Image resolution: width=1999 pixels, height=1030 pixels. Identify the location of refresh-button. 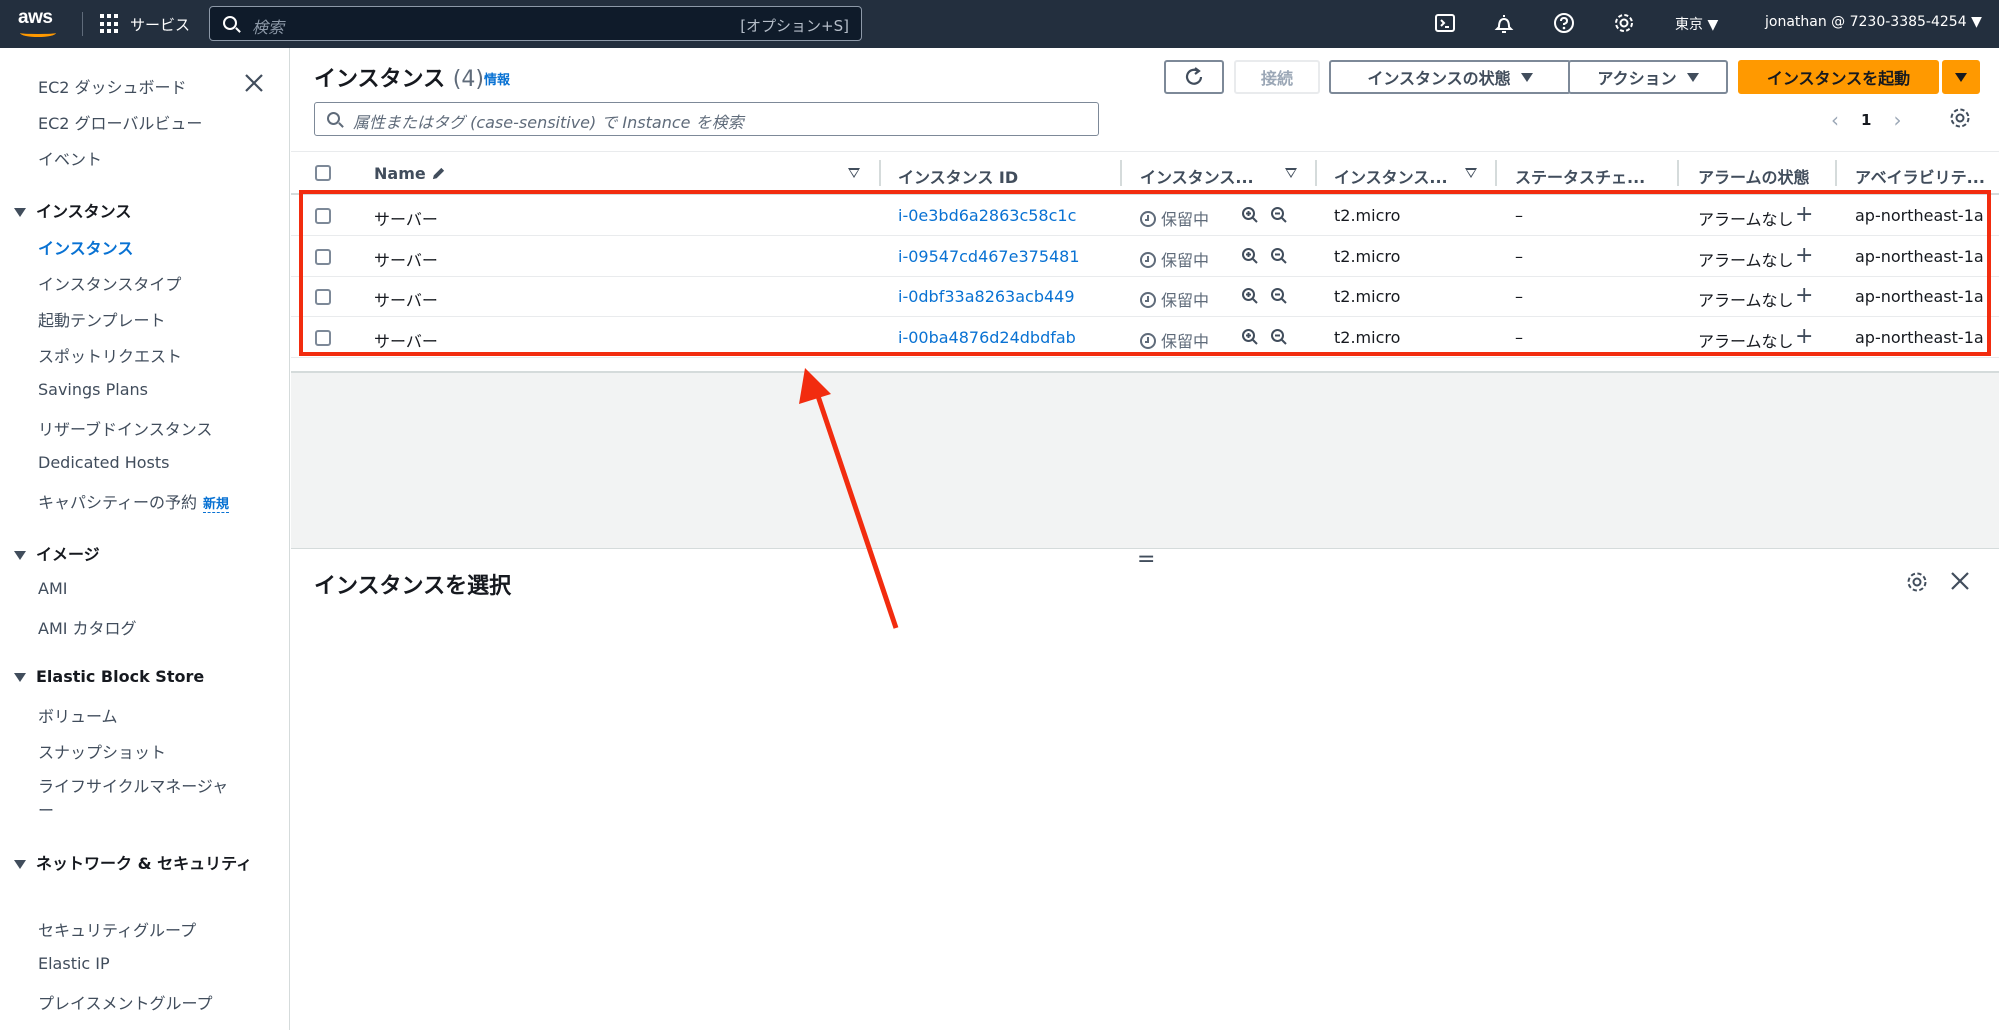
(1194, 77).